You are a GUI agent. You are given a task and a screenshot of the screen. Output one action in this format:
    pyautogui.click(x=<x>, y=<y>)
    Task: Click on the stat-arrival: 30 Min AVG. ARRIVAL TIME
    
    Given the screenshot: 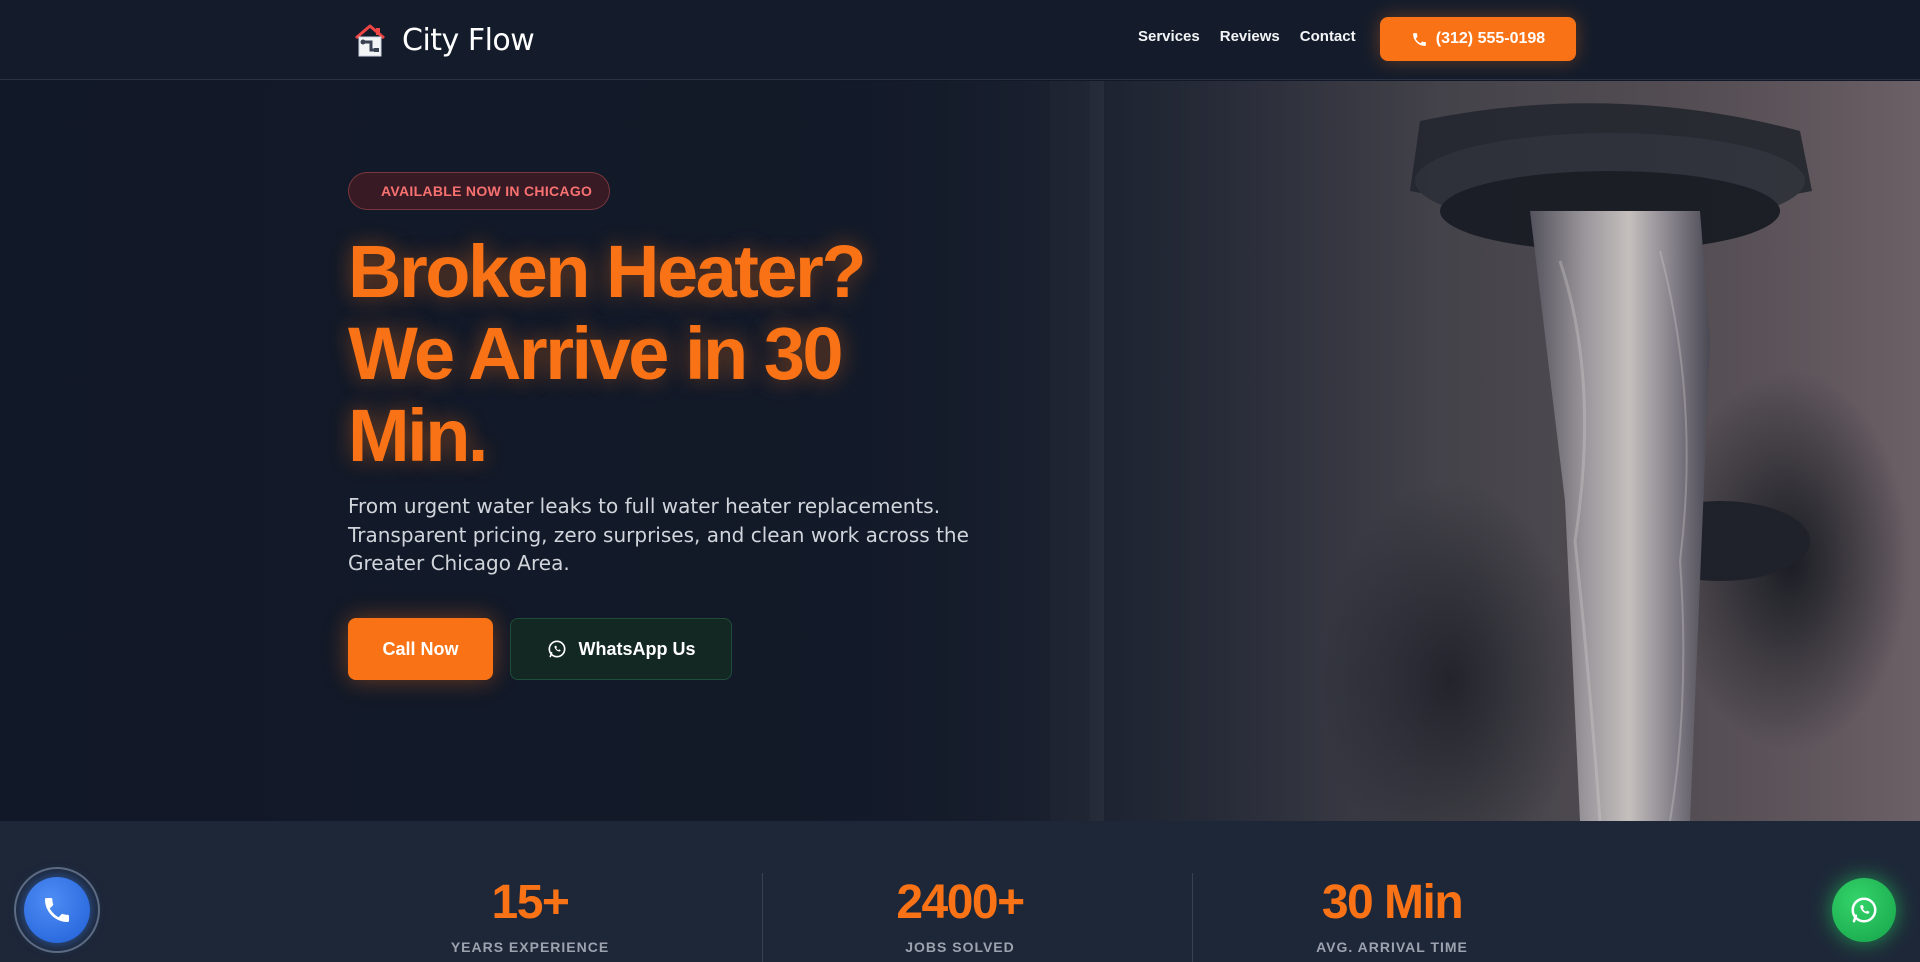 What is the action you would take?
    pyautogui.click(x=1392, y=916)
    